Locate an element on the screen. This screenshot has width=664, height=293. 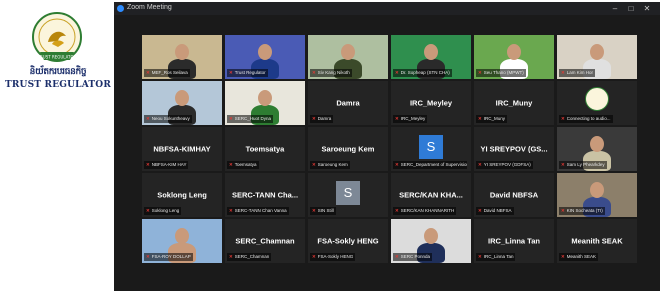
participant-label: ✕ IRC_Muny is located at coordinates (492, 119).